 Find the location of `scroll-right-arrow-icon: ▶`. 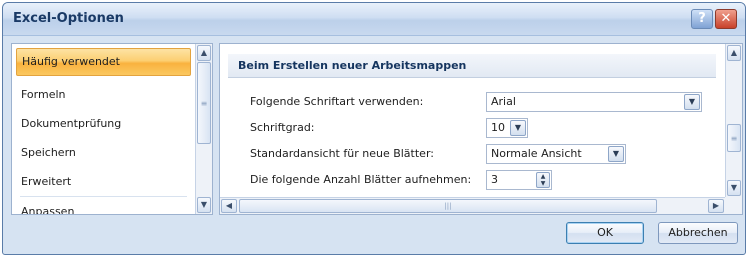

scroll-right-arrow-icon: ▶ is located at coordinates (716, 206).